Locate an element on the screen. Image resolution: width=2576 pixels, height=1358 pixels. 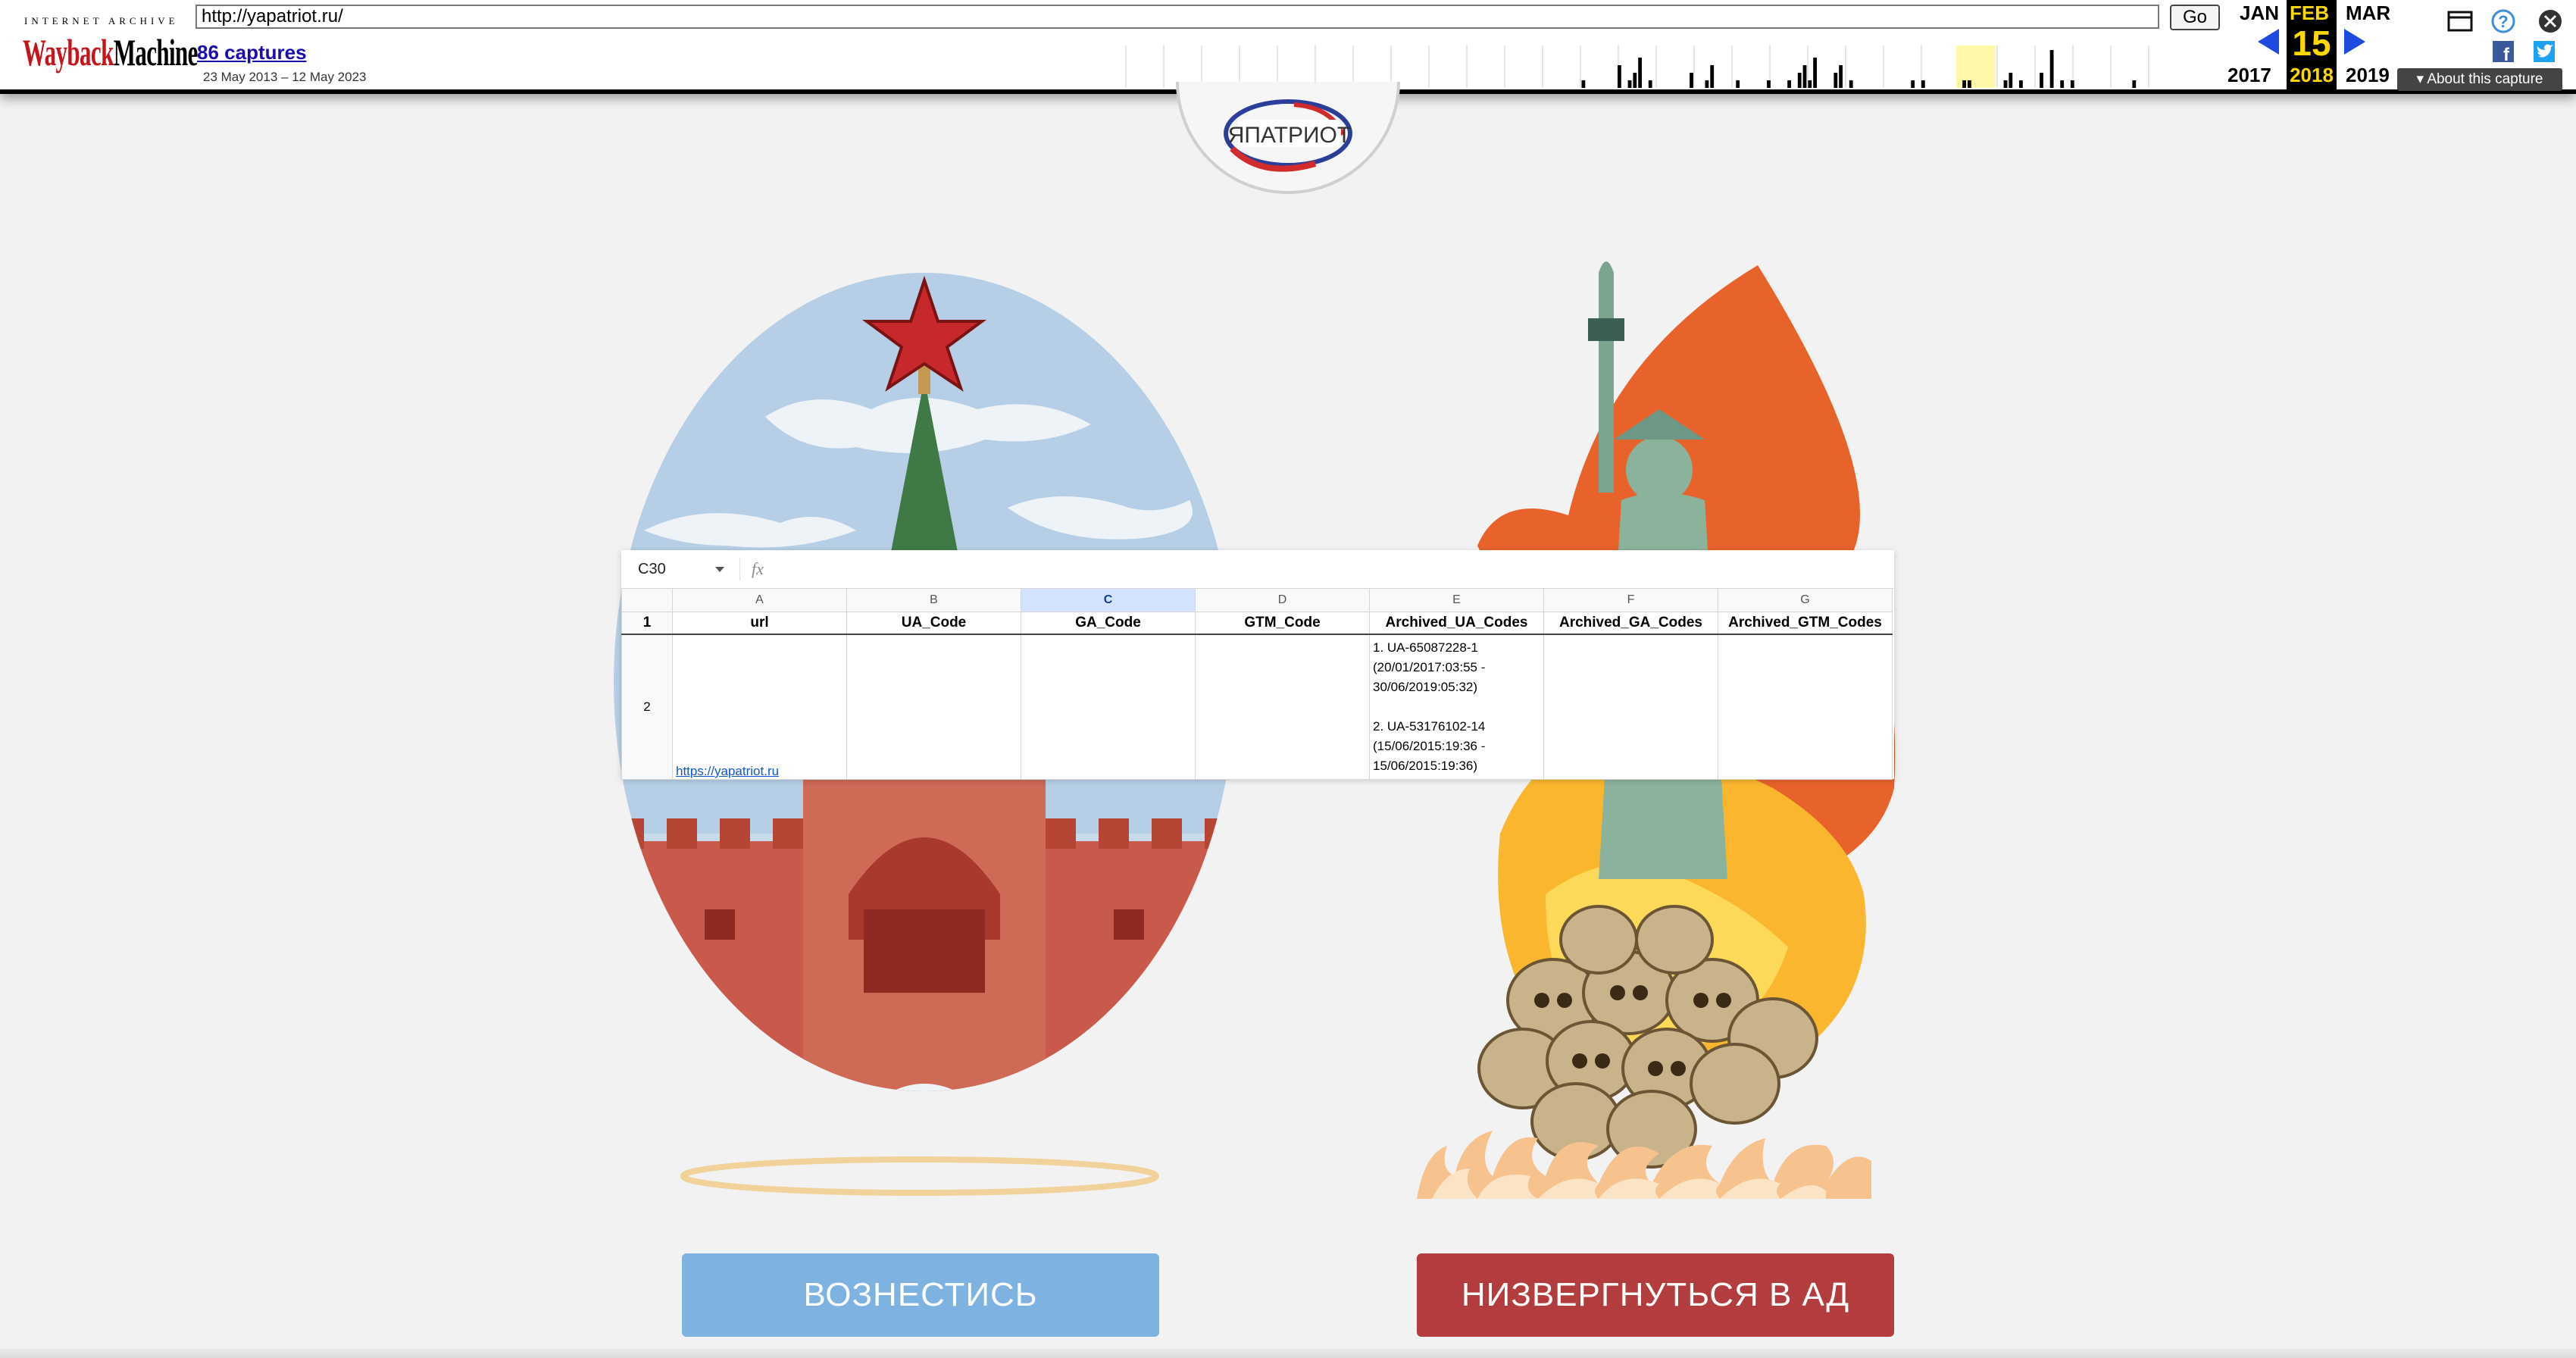
sparkline-current-year-highlight is located at coordinates (1976, 66).